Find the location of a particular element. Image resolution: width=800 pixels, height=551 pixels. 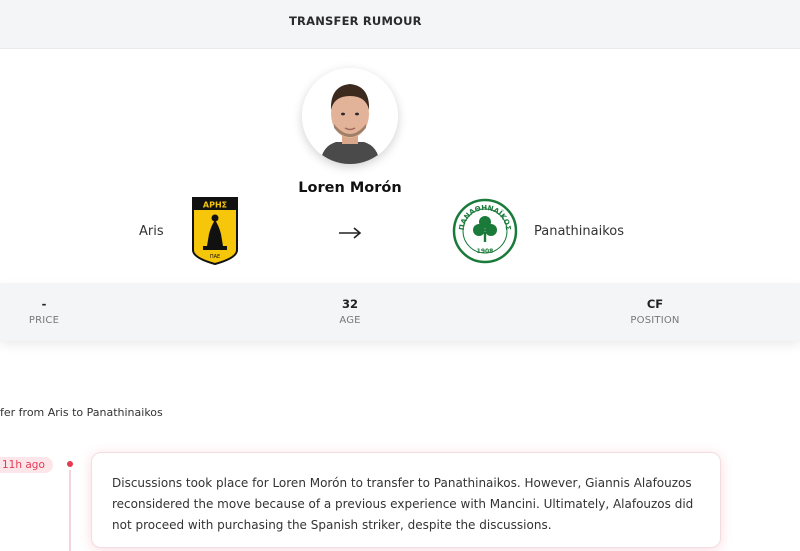

stats-bar: - PRICE 32 AGE CF POSITION is located at coordinates (400, 312).